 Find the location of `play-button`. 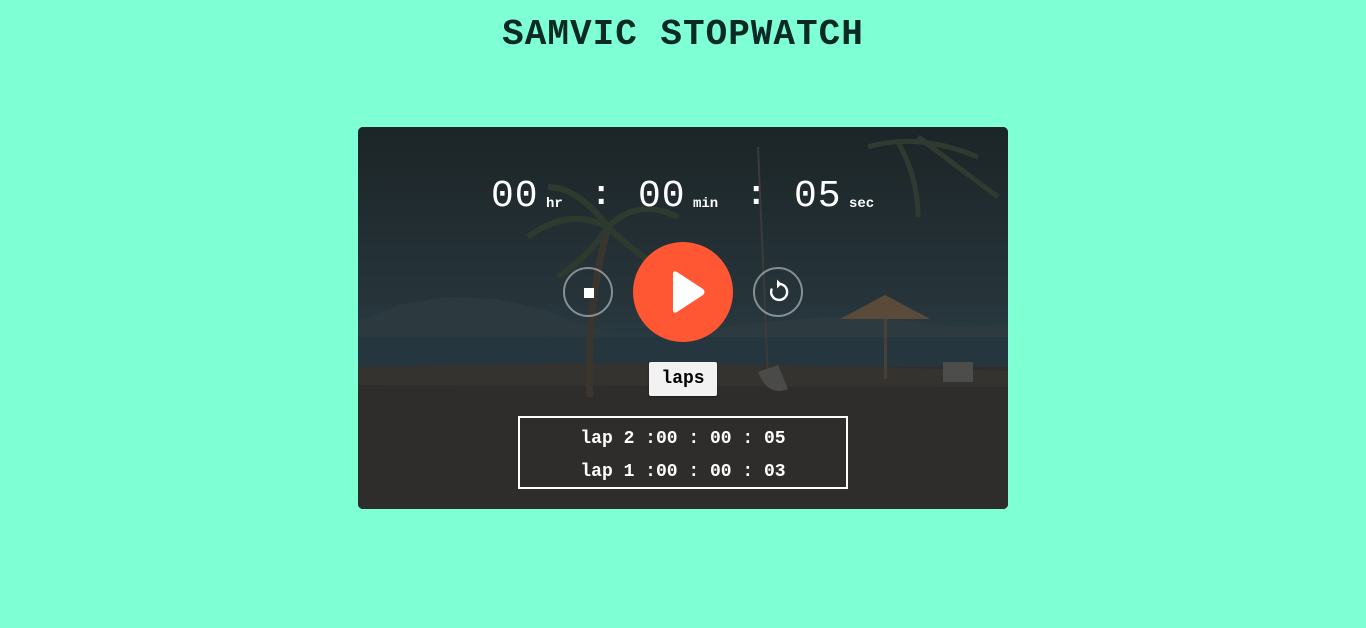

play-button is located at coordinates (683, 292).